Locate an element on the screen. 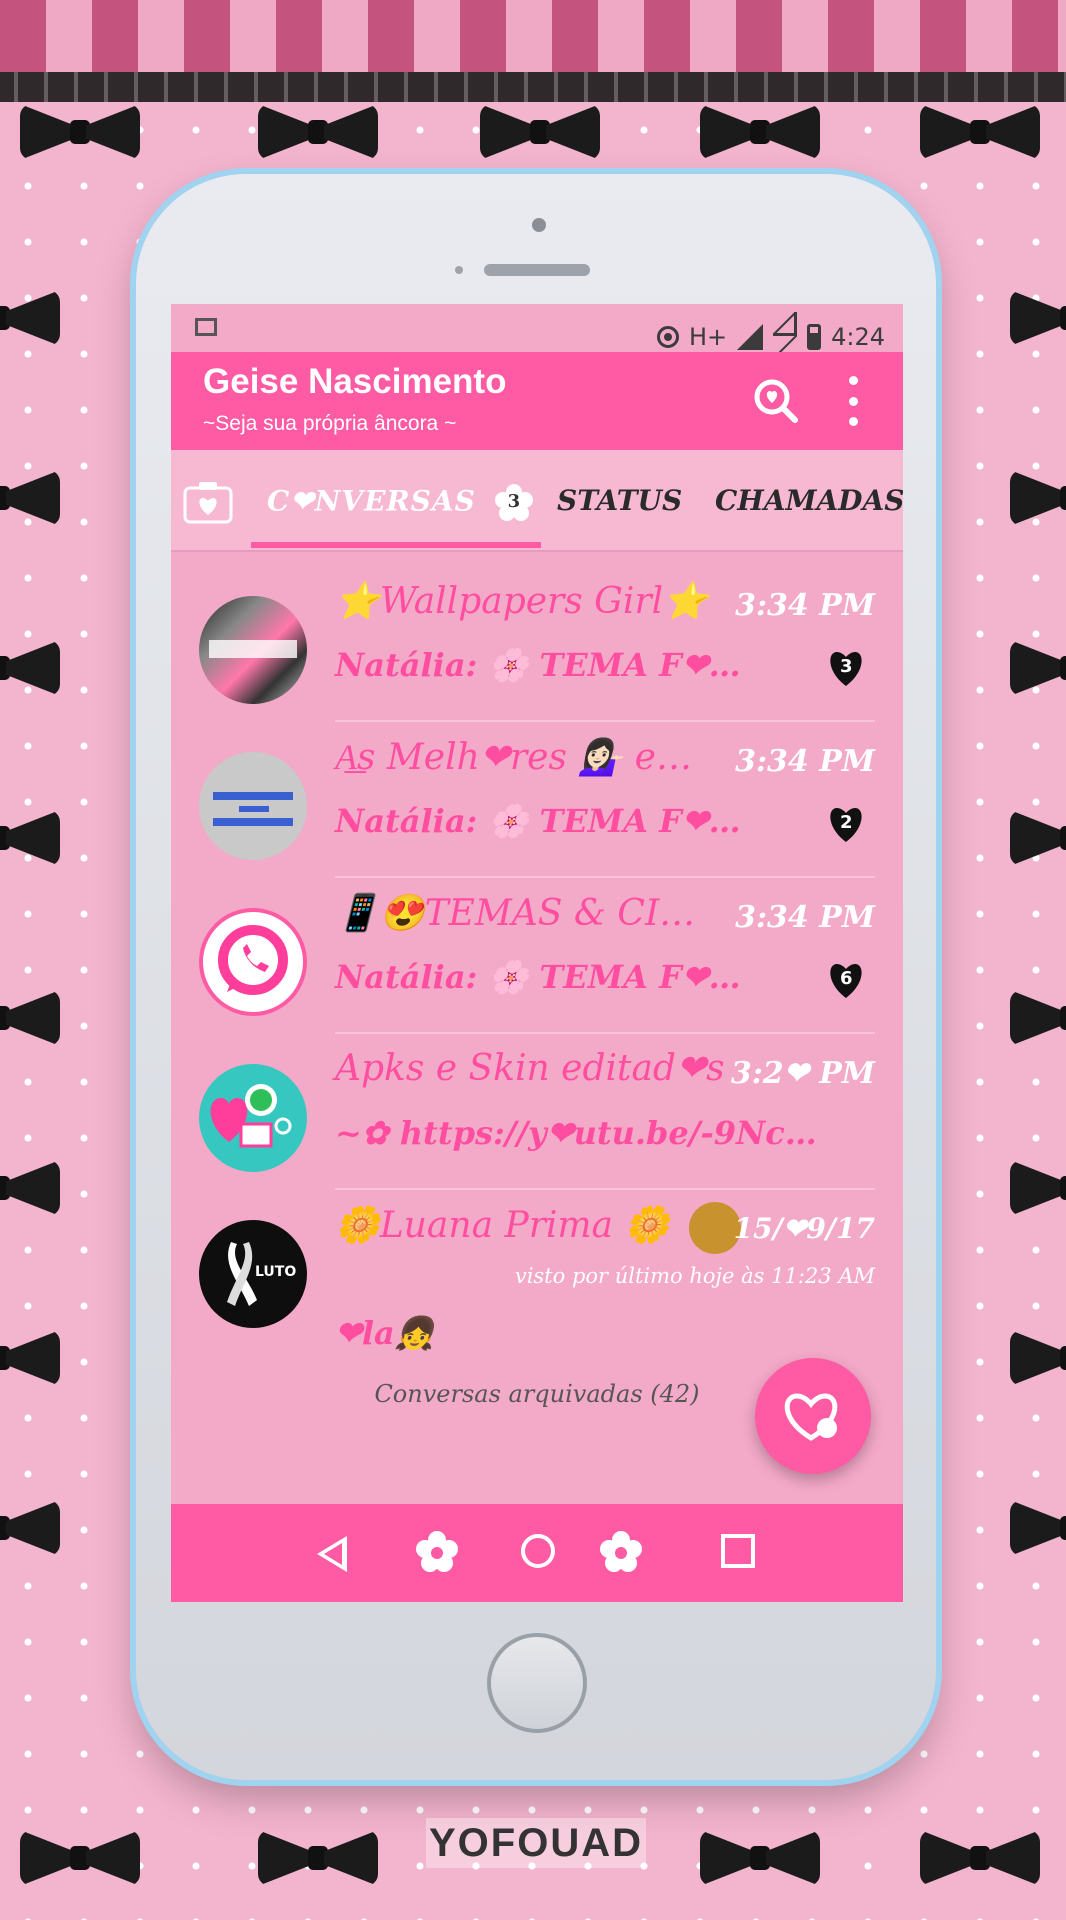 This screenshot has width=1066, height=1920. phone-speaker is located at coordinates (537, 270).